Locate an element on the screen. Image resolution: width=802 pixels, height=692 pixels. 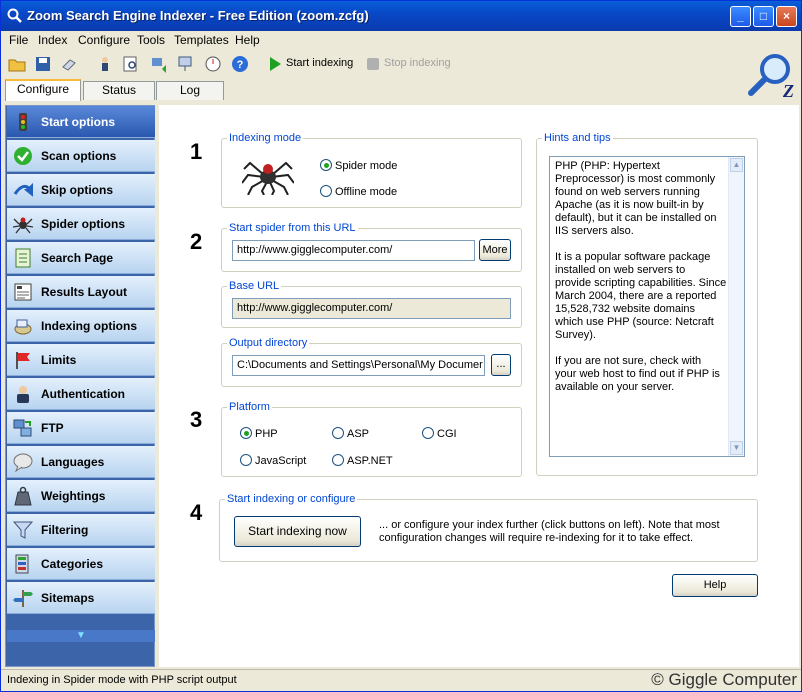
sidebar-item-label: Languages is located at coordinates (73, 462).